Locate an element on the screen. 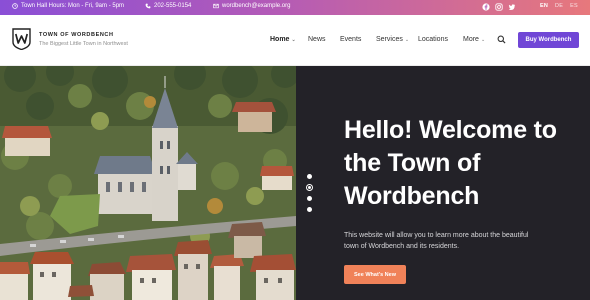 The image size is (590, 300). slide-dot-2-active is located at coordinates (309, 187).